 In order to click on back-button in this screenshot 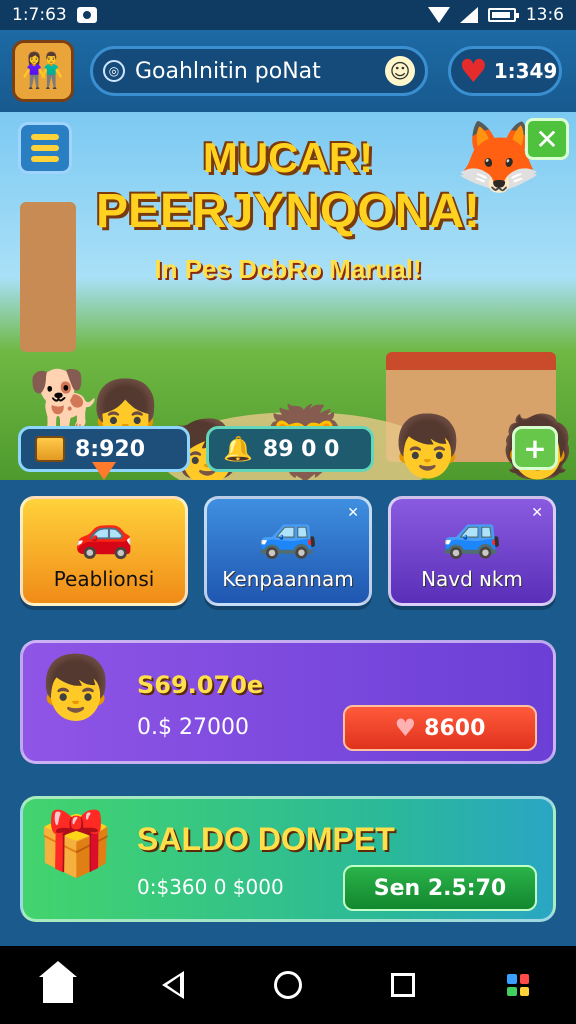, I will do `click(173, 985)`.